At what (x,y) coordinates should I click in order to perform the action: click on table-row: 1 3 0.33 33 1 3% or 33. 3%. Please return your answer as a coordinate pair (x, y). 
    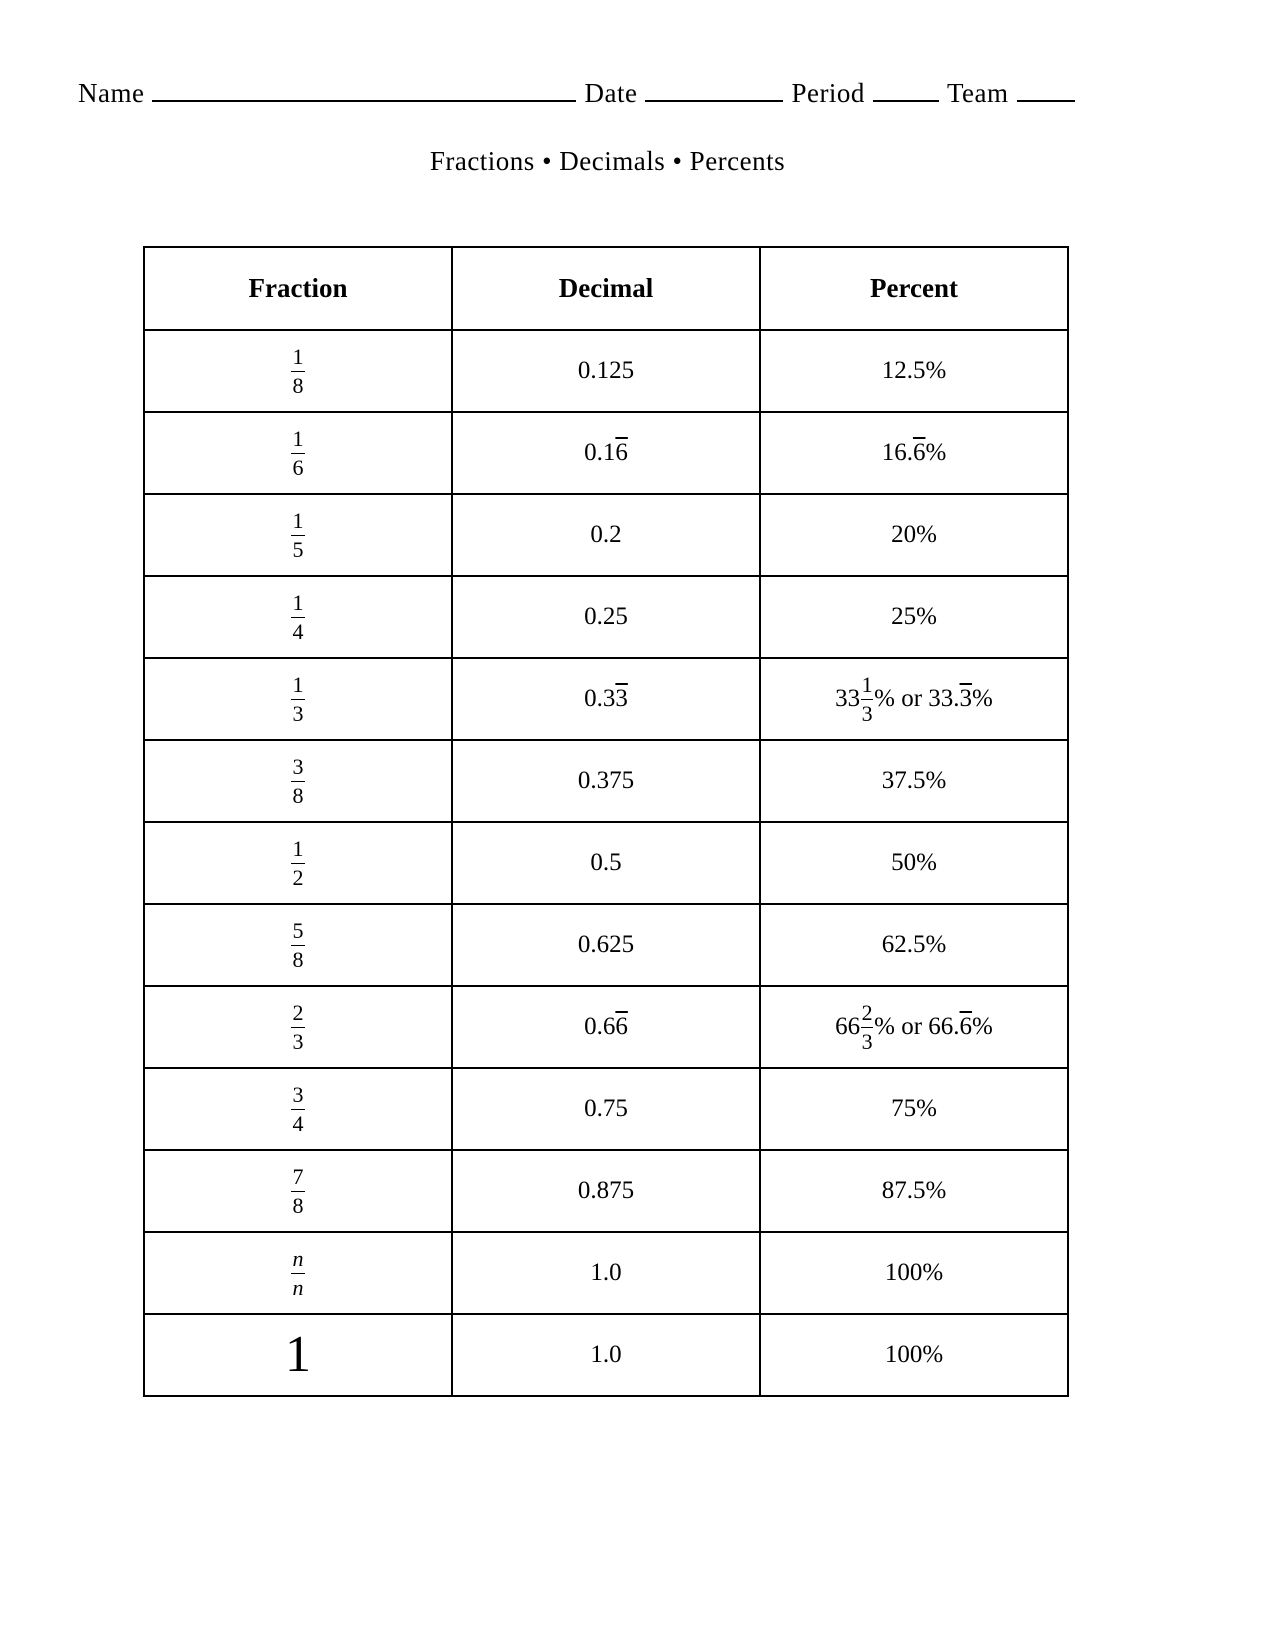
    Looking at the image, I should click on (606, 699).